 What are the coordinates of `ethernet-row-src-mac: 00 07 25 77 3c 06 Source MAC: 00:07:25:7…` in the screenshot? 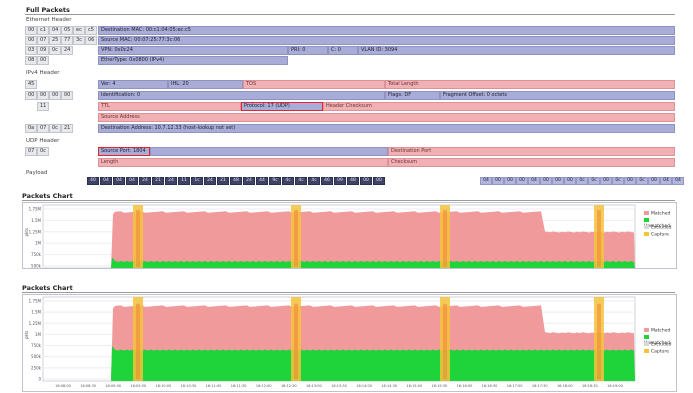 It's located at (350, 40).